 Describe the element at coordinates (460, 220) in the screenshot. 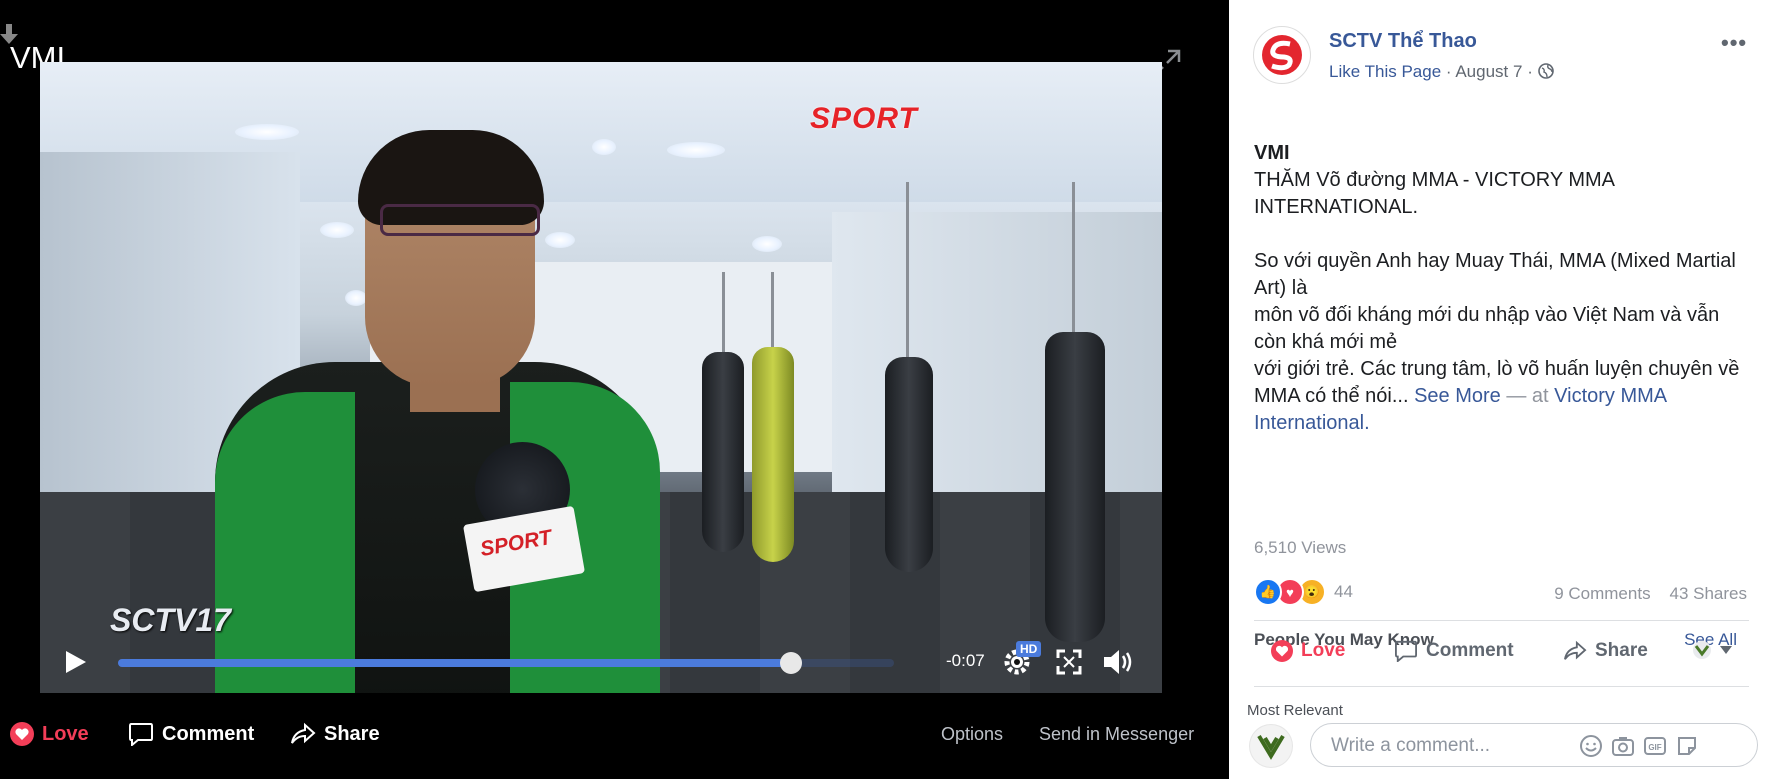

I see `glasses` at that location.